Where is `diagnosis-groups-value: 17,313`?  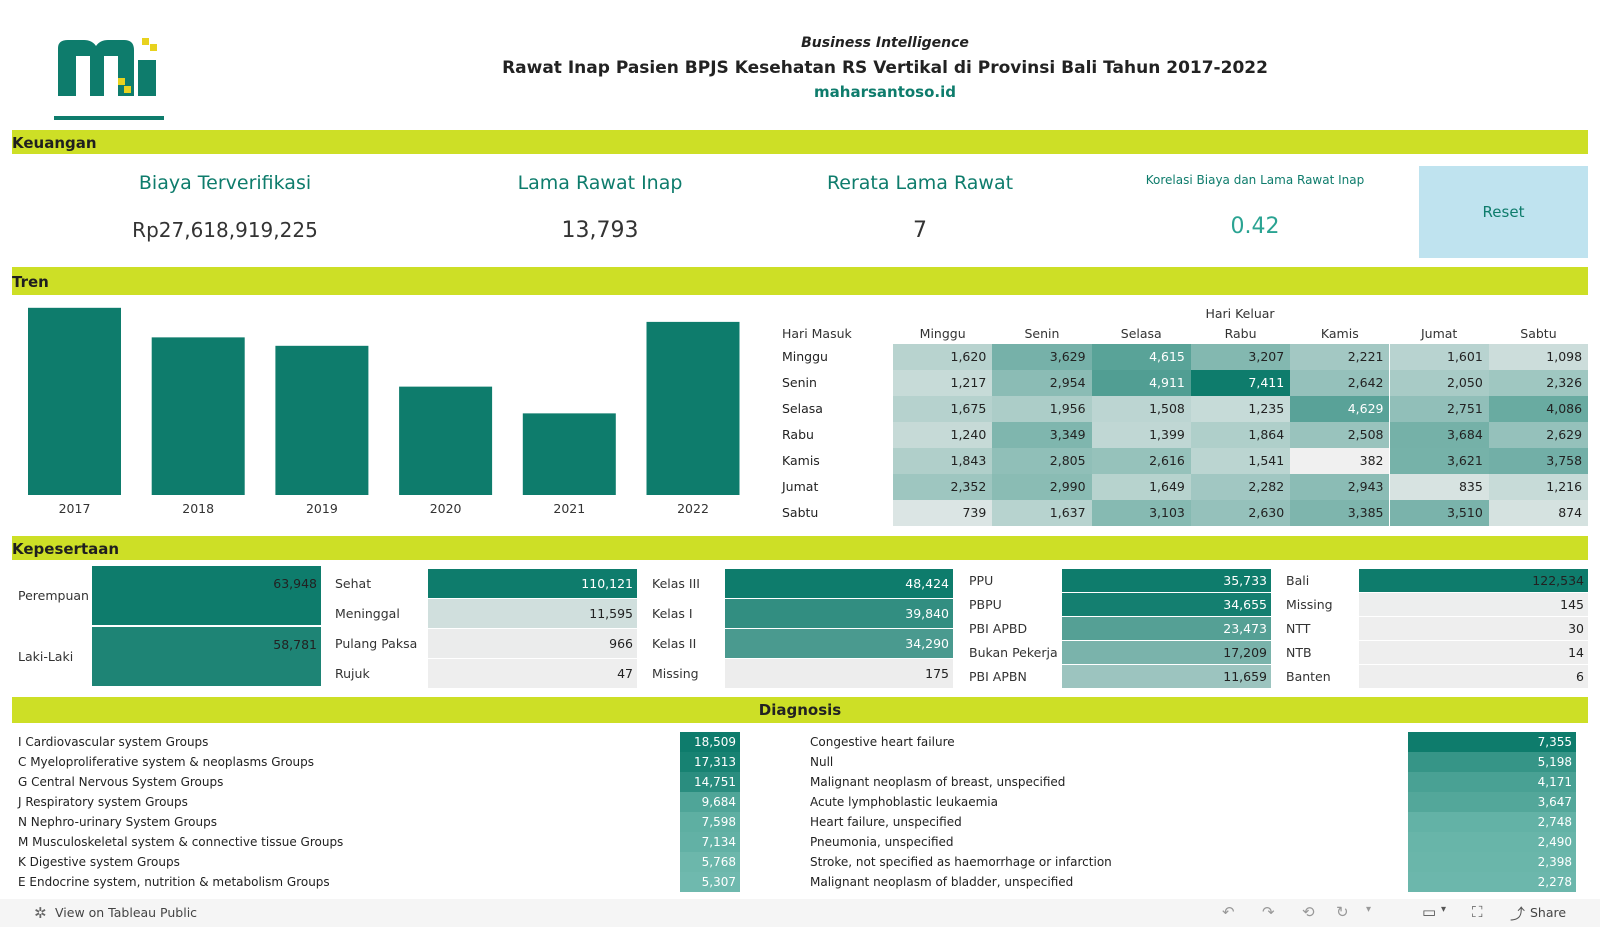 diagnosis-groups-value: 17,313 is located at coordinates (710, 762).